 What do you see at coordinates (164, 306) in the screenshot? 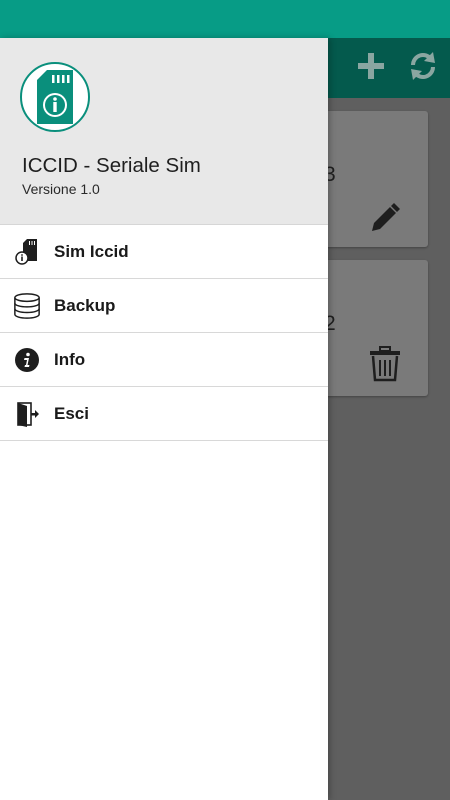
I see `menu-item-backup: Backup` at bounding box center [164, 306].